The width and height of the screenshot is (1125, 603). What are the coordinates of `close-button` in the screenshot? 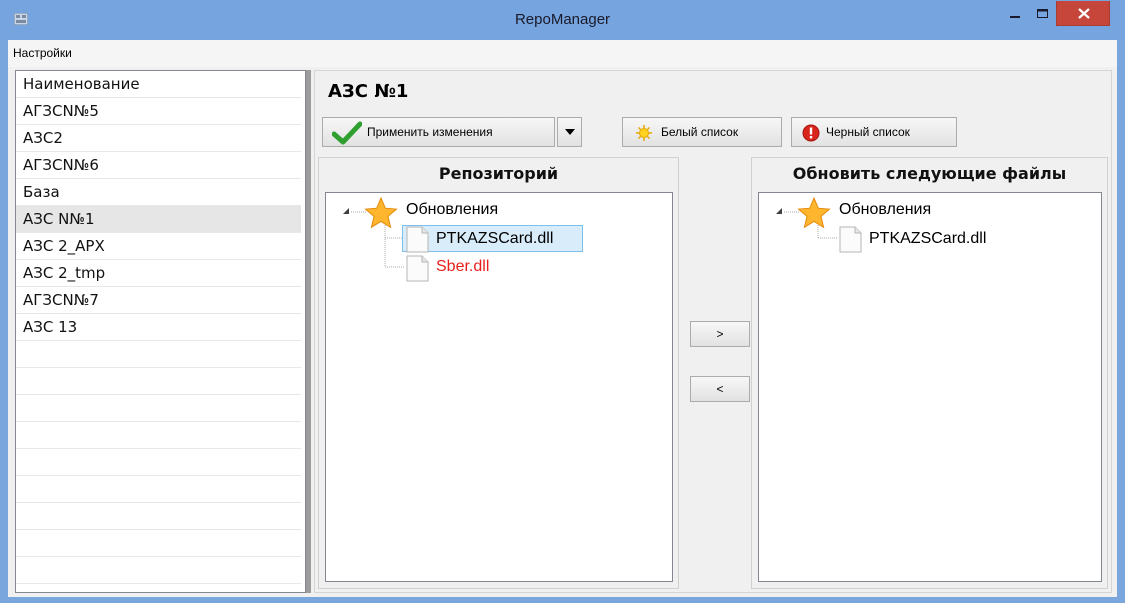 It's located at (1083, 13).